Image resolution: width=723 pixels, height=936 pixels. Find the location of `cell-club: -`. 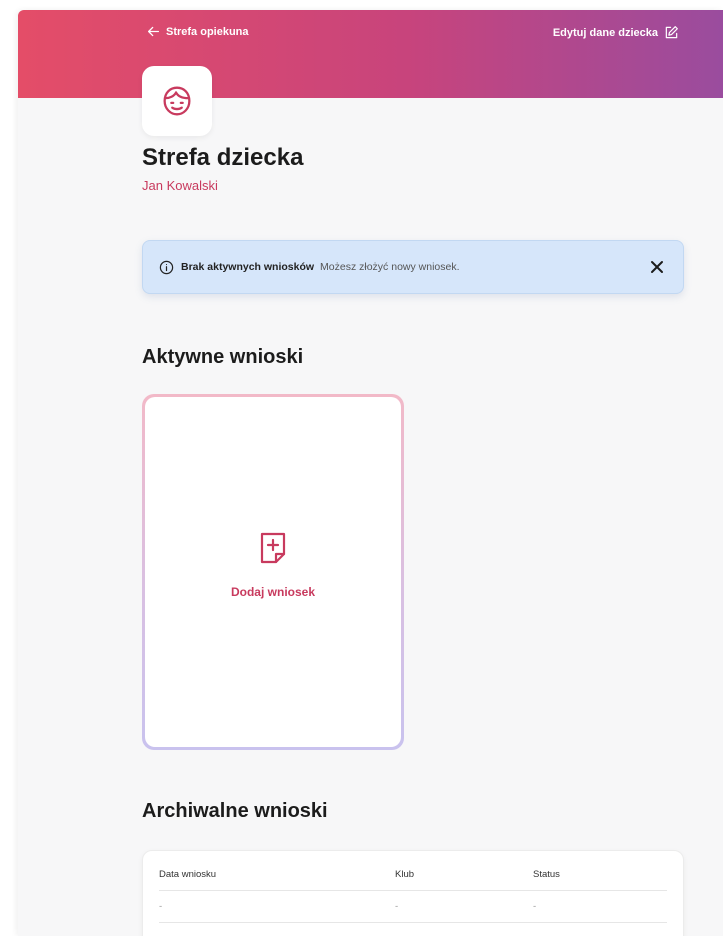

cell-club: - is located at coordinates (397, 906).